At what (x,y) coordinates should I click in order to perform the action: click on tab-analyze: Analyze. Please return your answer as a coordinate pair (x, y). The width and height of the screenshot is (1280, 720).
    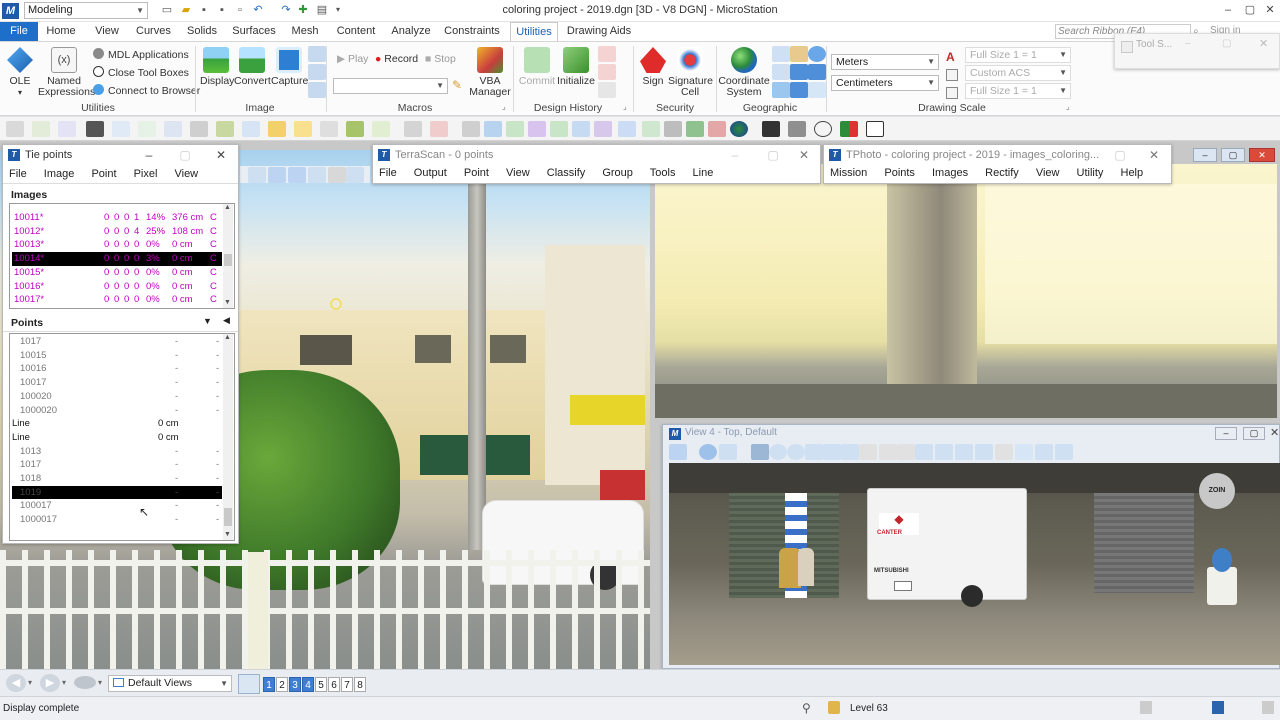
    Looking at the image, I should click on (411, 31).